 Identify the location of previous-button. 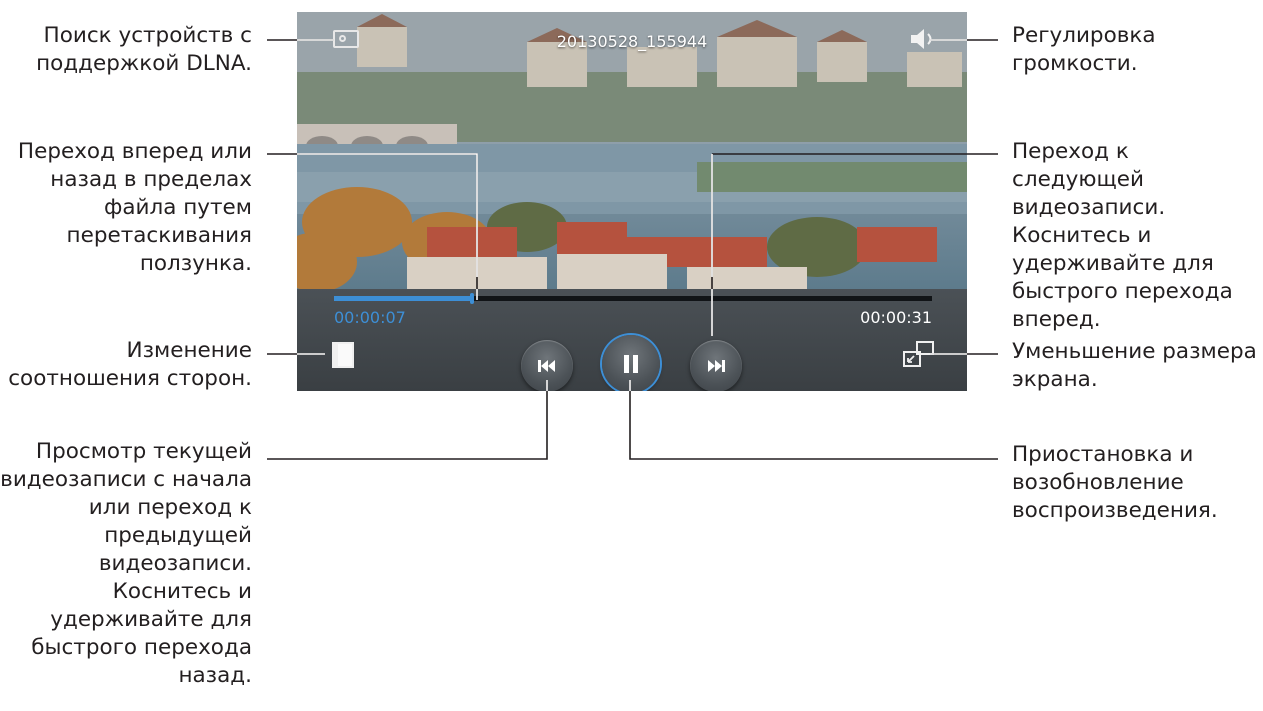
(547, 365).